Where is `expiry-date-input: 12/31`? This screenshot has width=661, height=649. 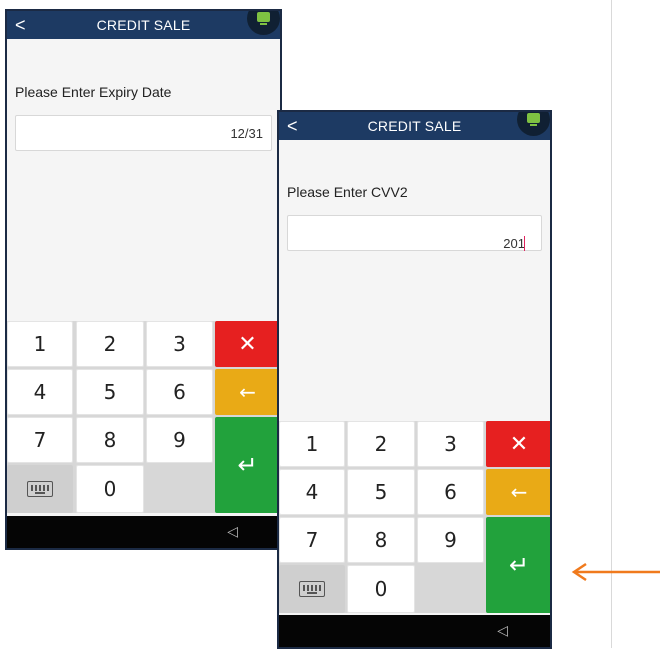
expiry-date-input: 12/31 is located at coordinates (143, 133).